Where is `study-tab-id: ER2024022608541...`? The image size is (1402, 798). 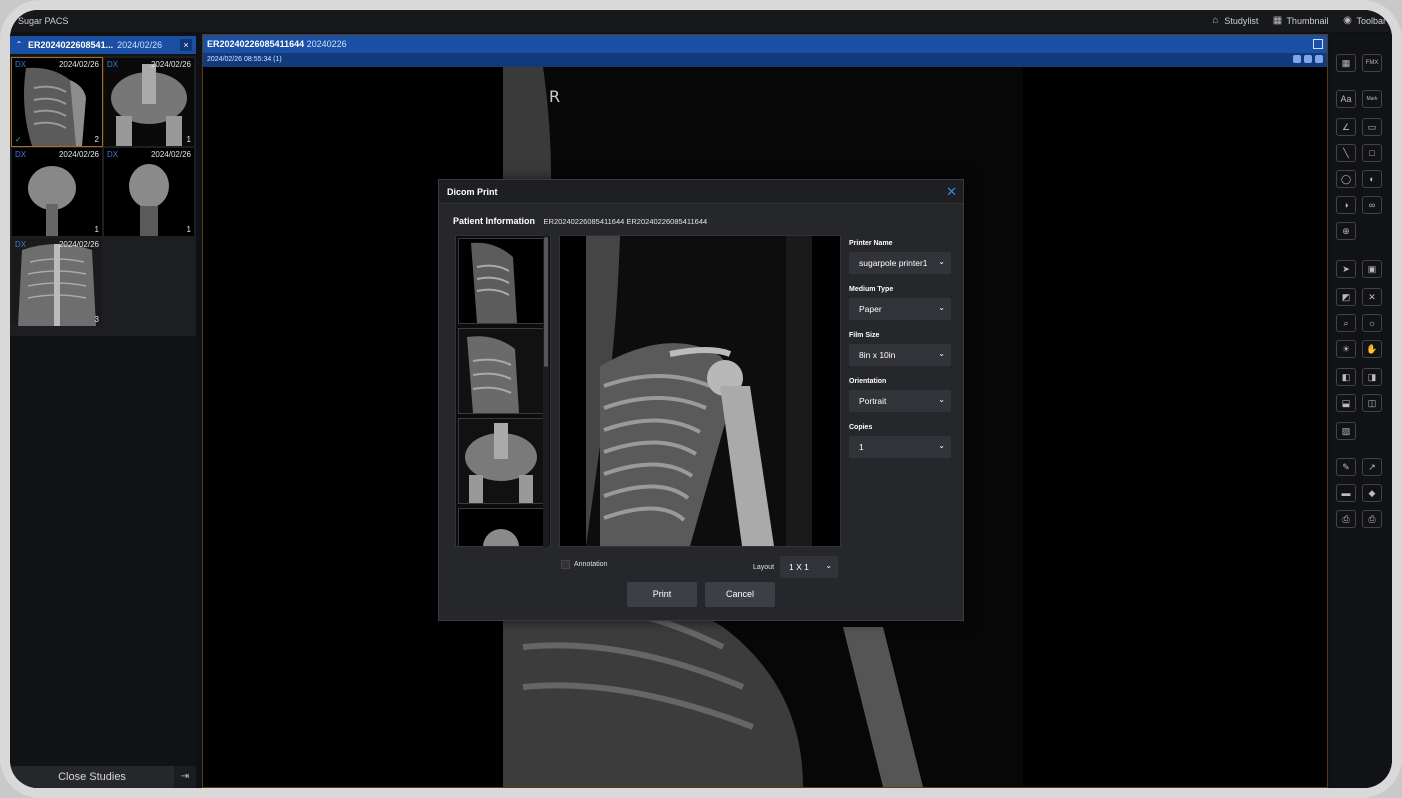 study-tab-id: ER2024022608541... is located at coordinates (71, 45).